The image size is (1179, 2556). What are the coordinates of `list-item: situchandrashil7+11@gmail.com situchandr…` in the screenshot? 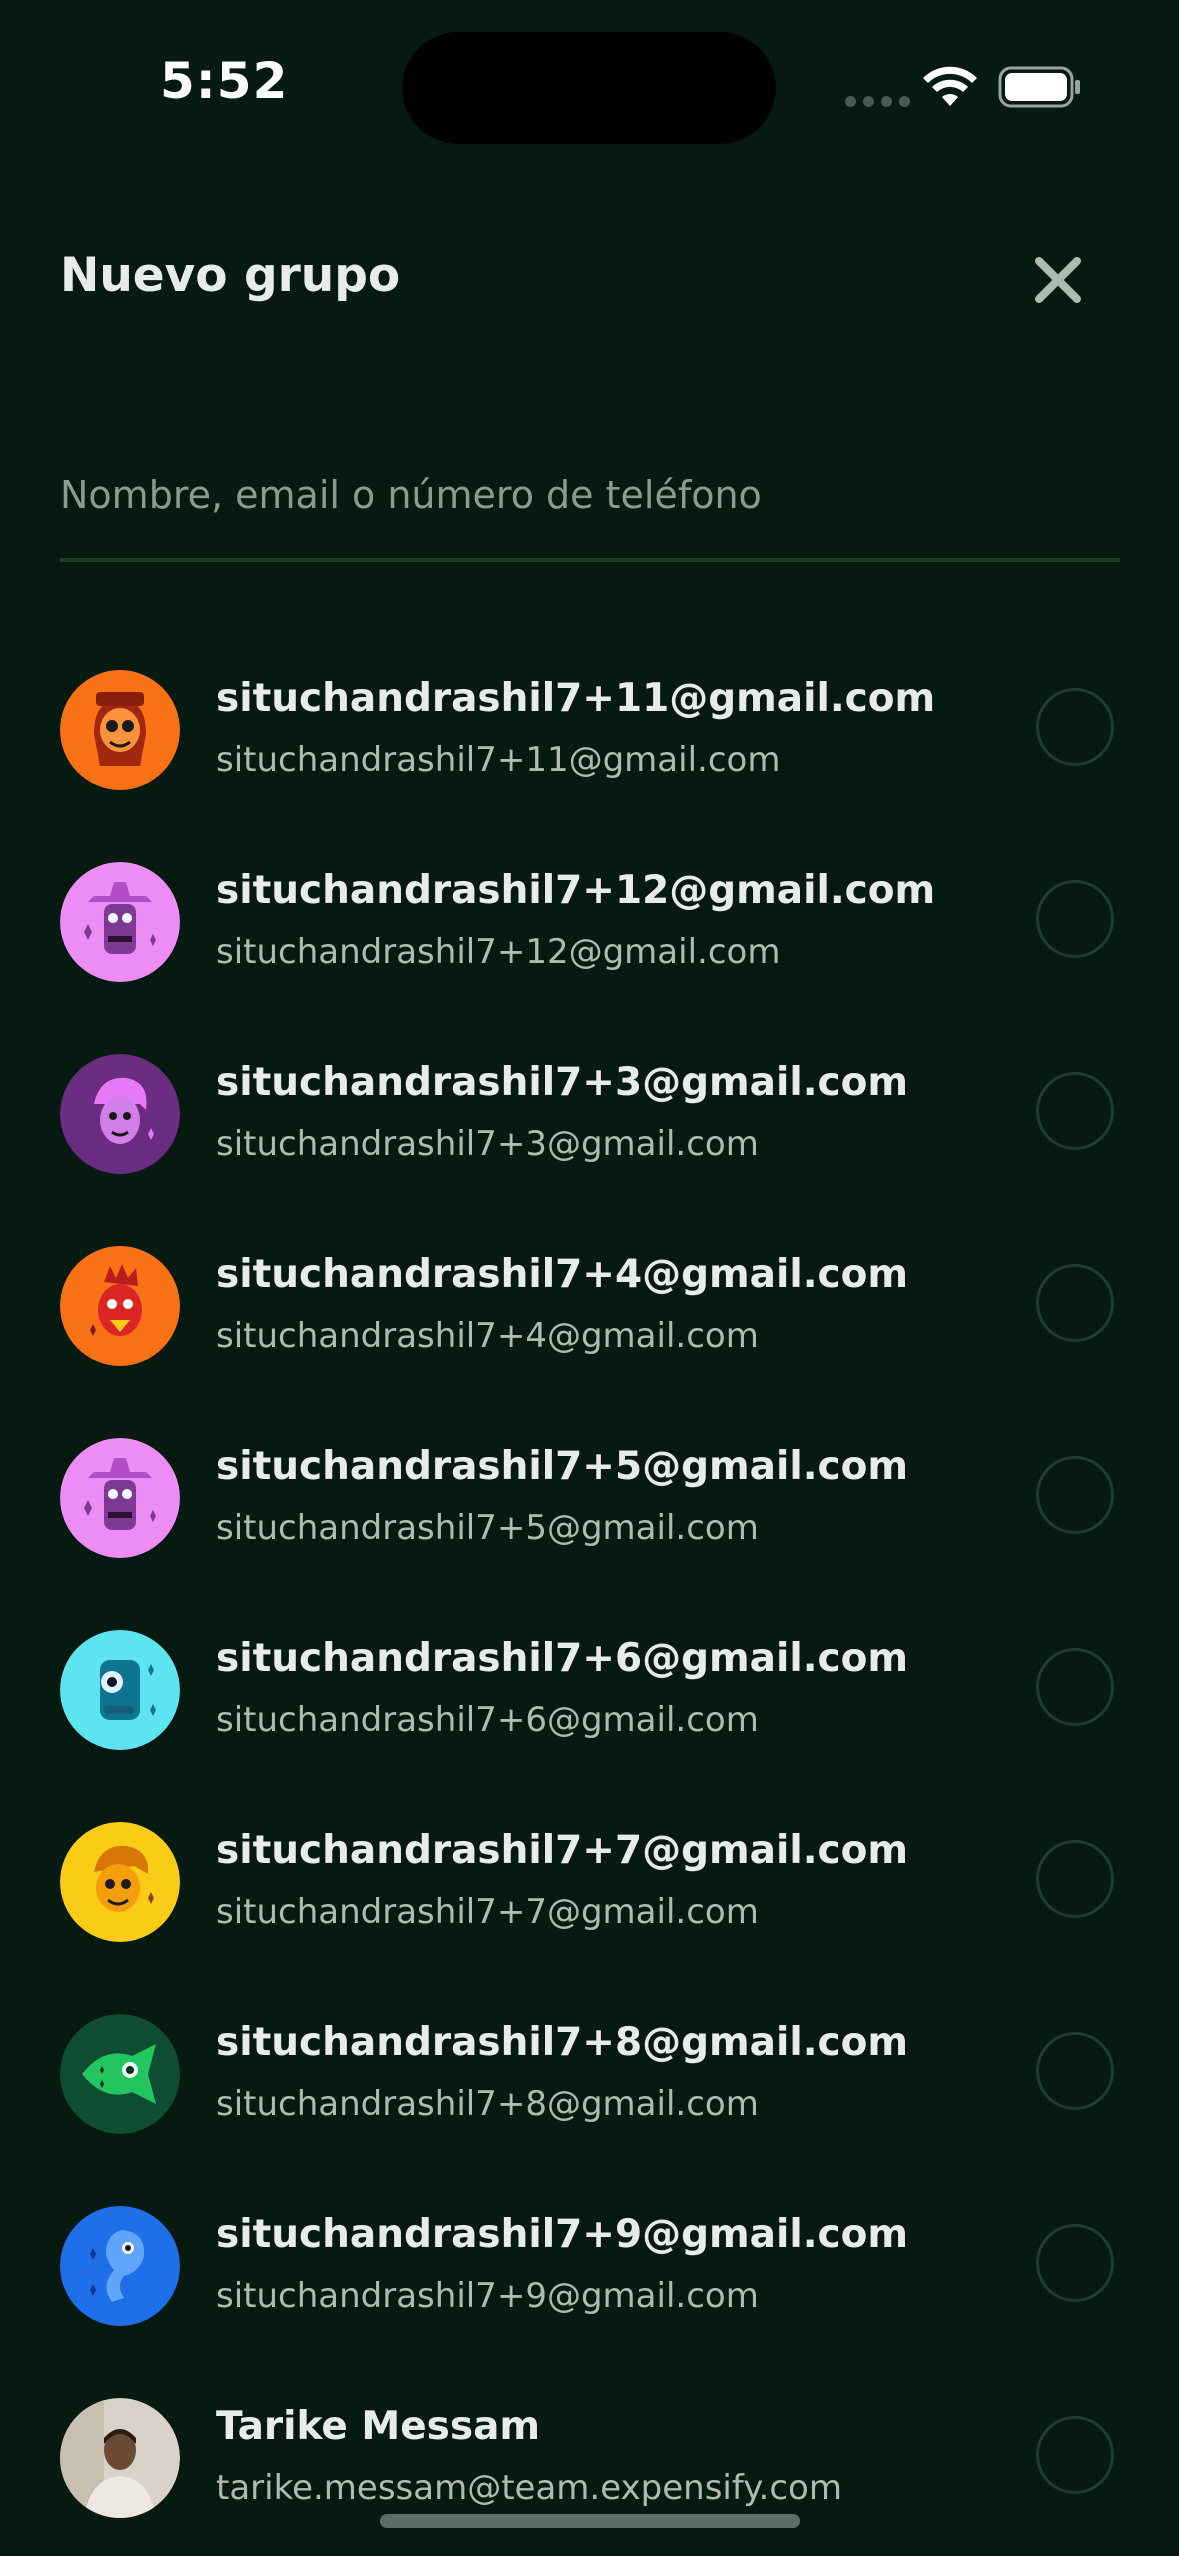 It's located at (589, 730).